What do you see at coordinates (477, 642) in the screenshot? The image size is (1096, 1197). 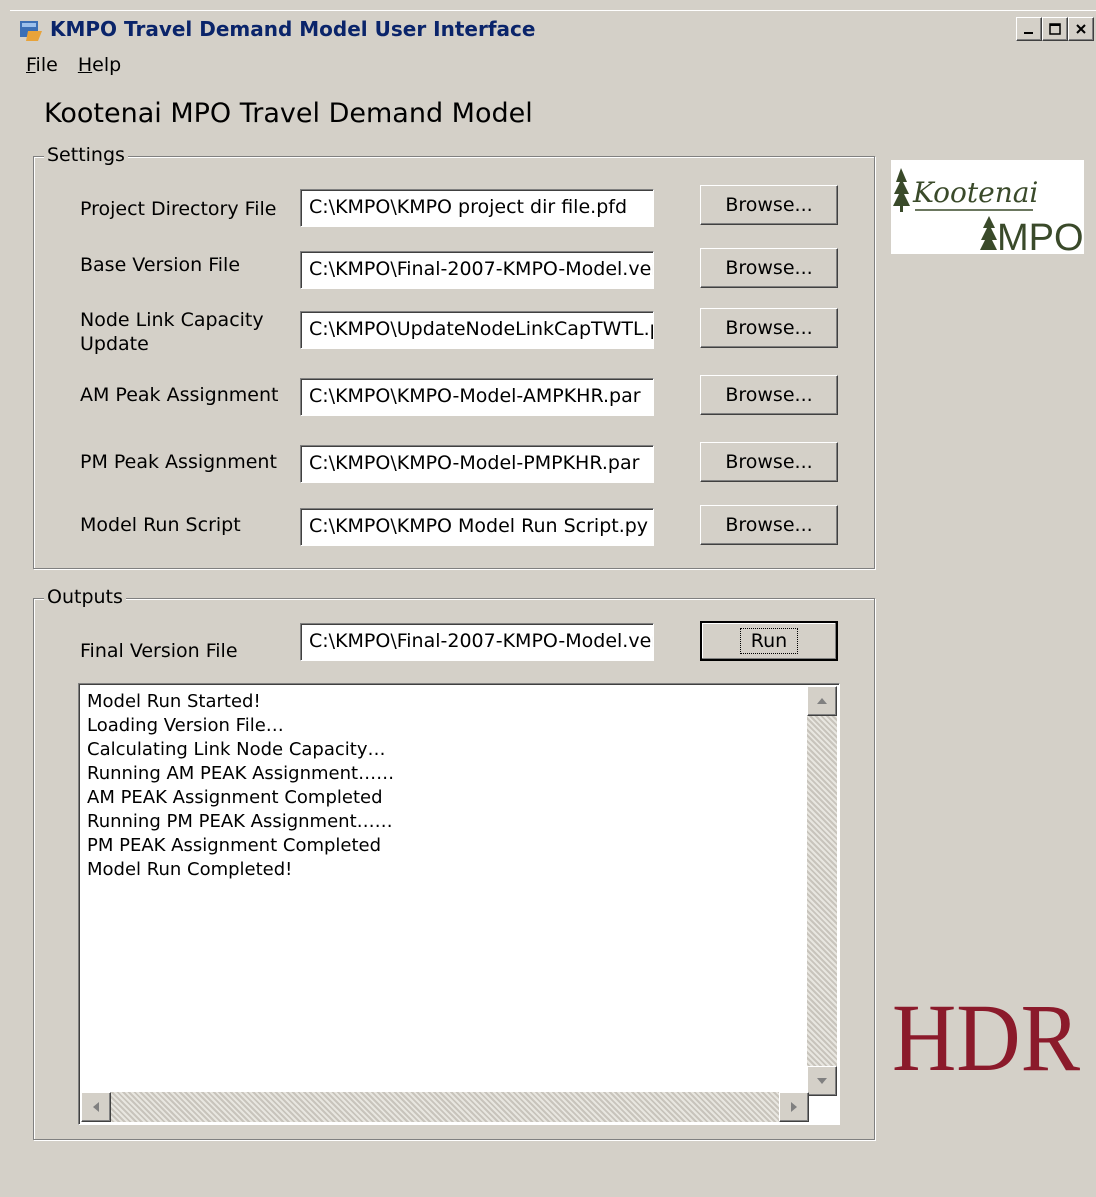 I see `final-version-input: C:\KMPO\Final-2007-KMPO-Model.ver` at bounding box center [477, 642].